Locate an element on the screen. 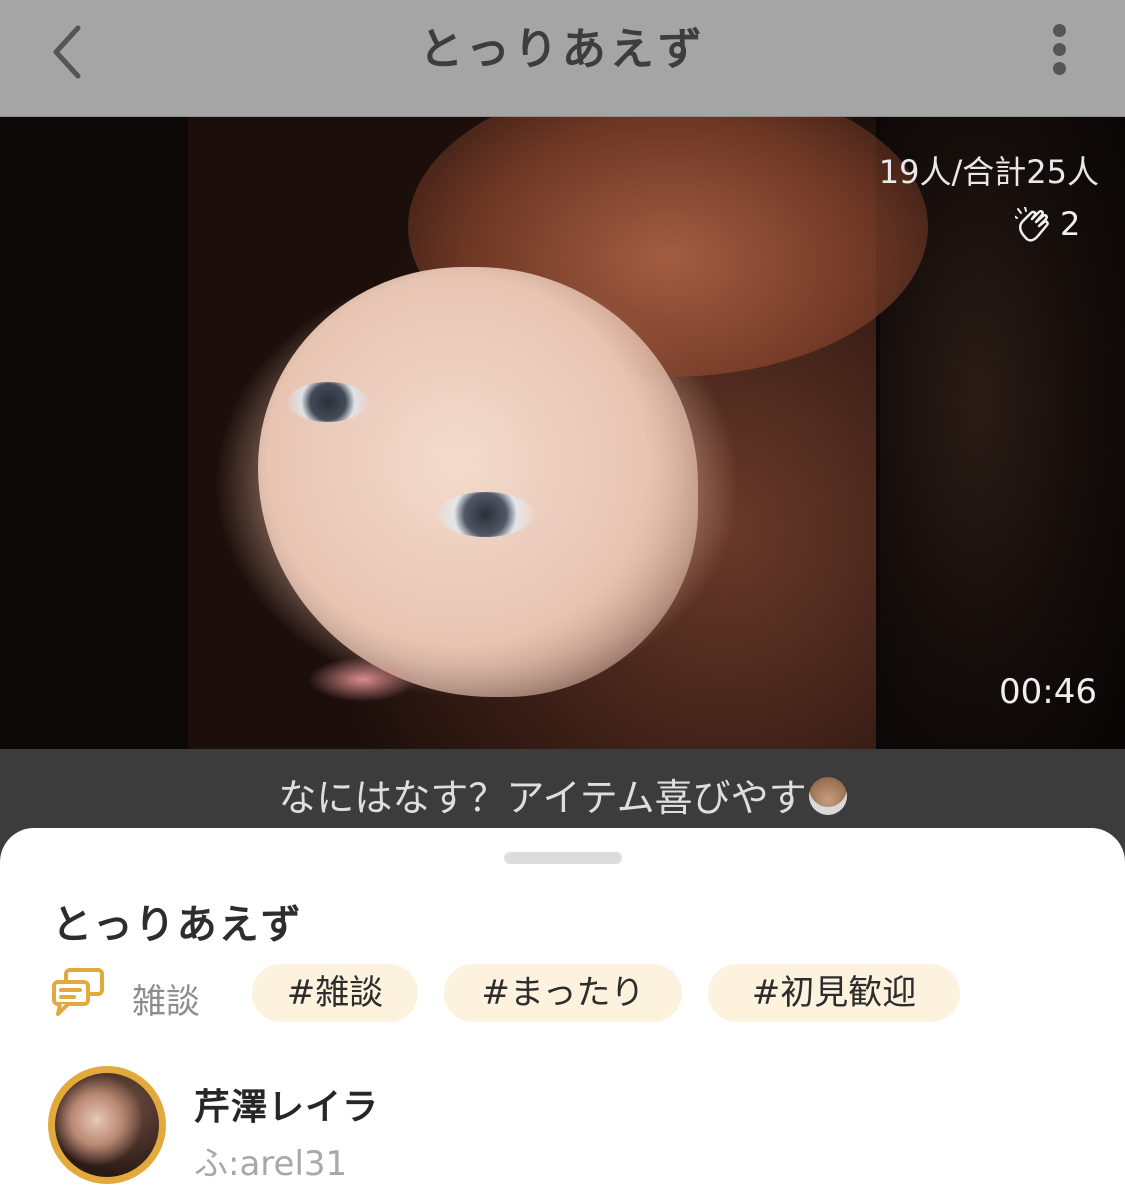  older-woman-emoji is located at coordinates (827, 796).